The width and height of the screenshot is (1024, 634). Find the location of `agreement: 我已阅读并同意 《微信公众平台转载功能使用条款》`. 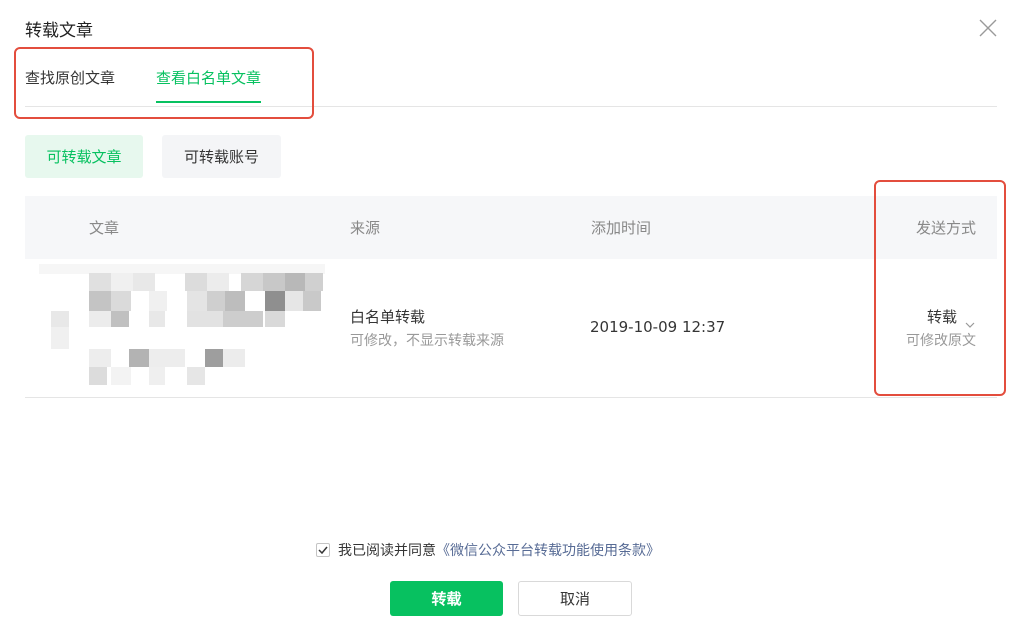

agreement: 我已阅读并同意 《微信公众平台转载功能使用条款》 is located at coordinates (488, 550).